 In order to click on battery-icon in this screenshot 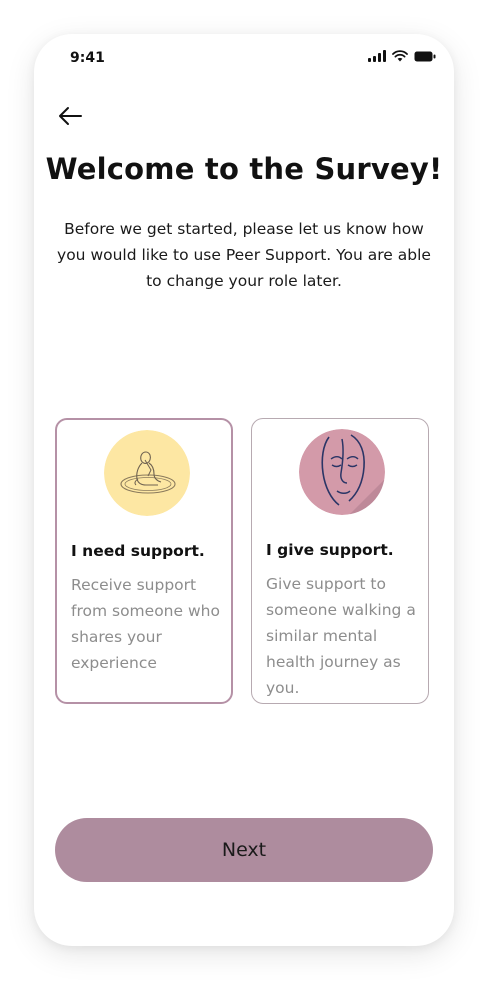, I will do `click(425, 56)`.